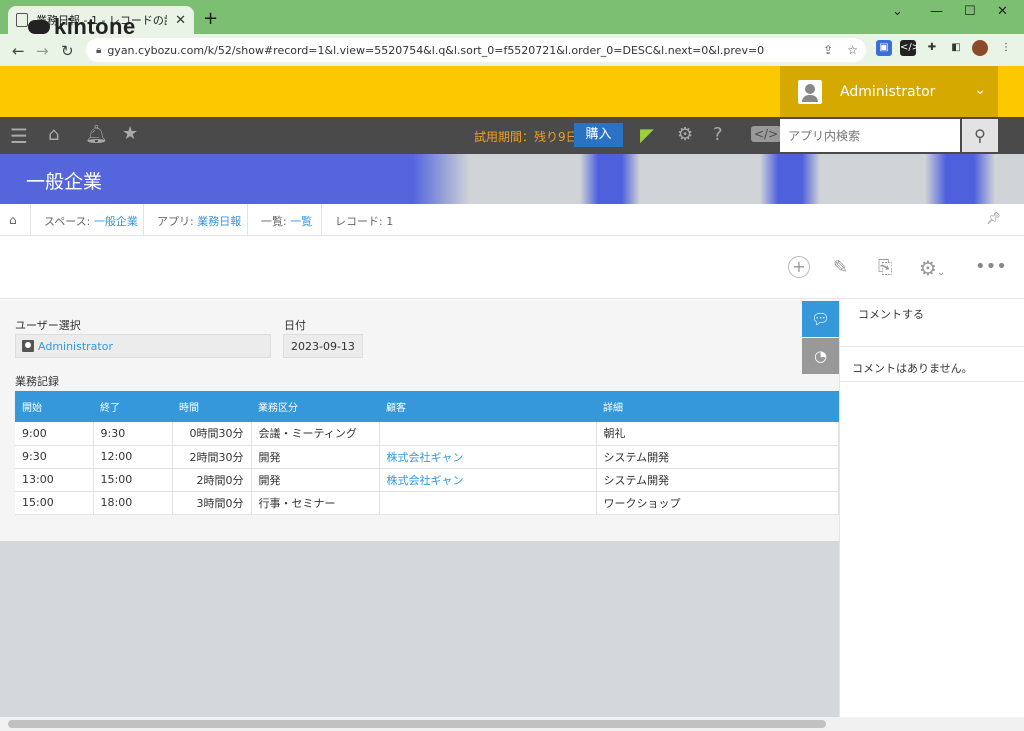  Describe the element at coordinates (116, 221) in the screenshot. I see `breadcrumb-space-link: 一般企業` at that location.